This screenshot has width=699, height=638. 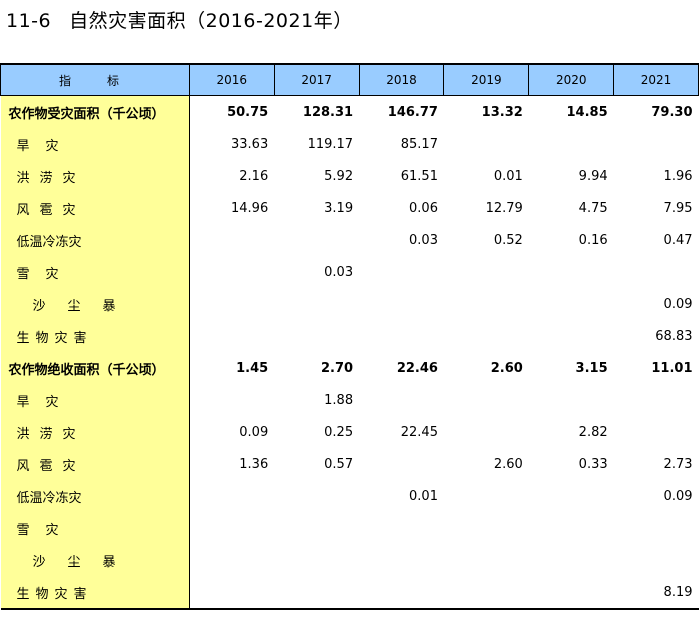 What do you see at coordinates (656, 593) in the screenshot?
I see `table-cell: 8.19` at bounding box center [656, 593].